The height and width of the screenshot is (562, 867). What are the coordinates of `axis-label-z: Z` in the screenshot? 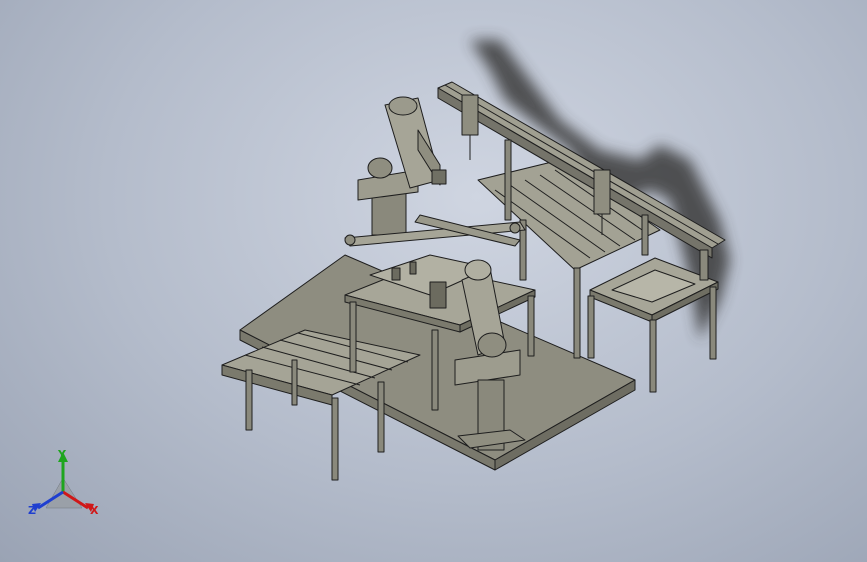 It's located at (32, 510).